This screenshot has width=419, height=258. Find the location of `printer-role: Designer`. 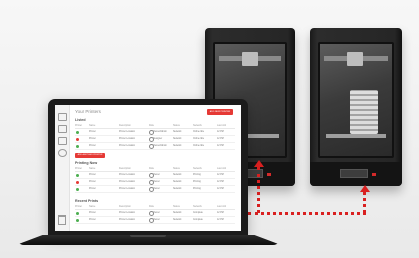

printer-role: Designer is located at coordinates (158, 138).